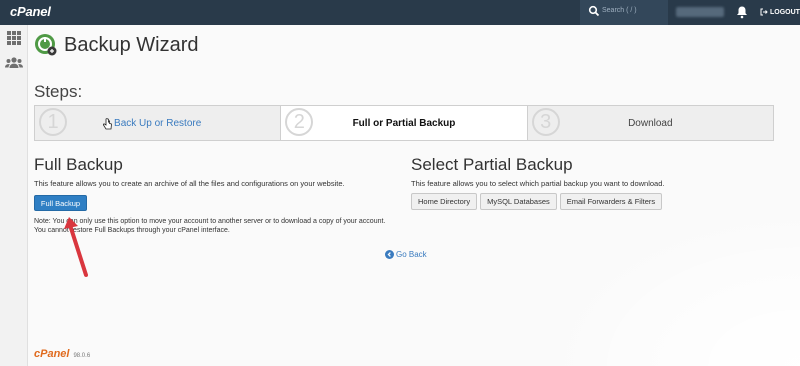 This screenshot has height=366, width=800. I want to click on go-back-link: Go Back, so click(406, 254).